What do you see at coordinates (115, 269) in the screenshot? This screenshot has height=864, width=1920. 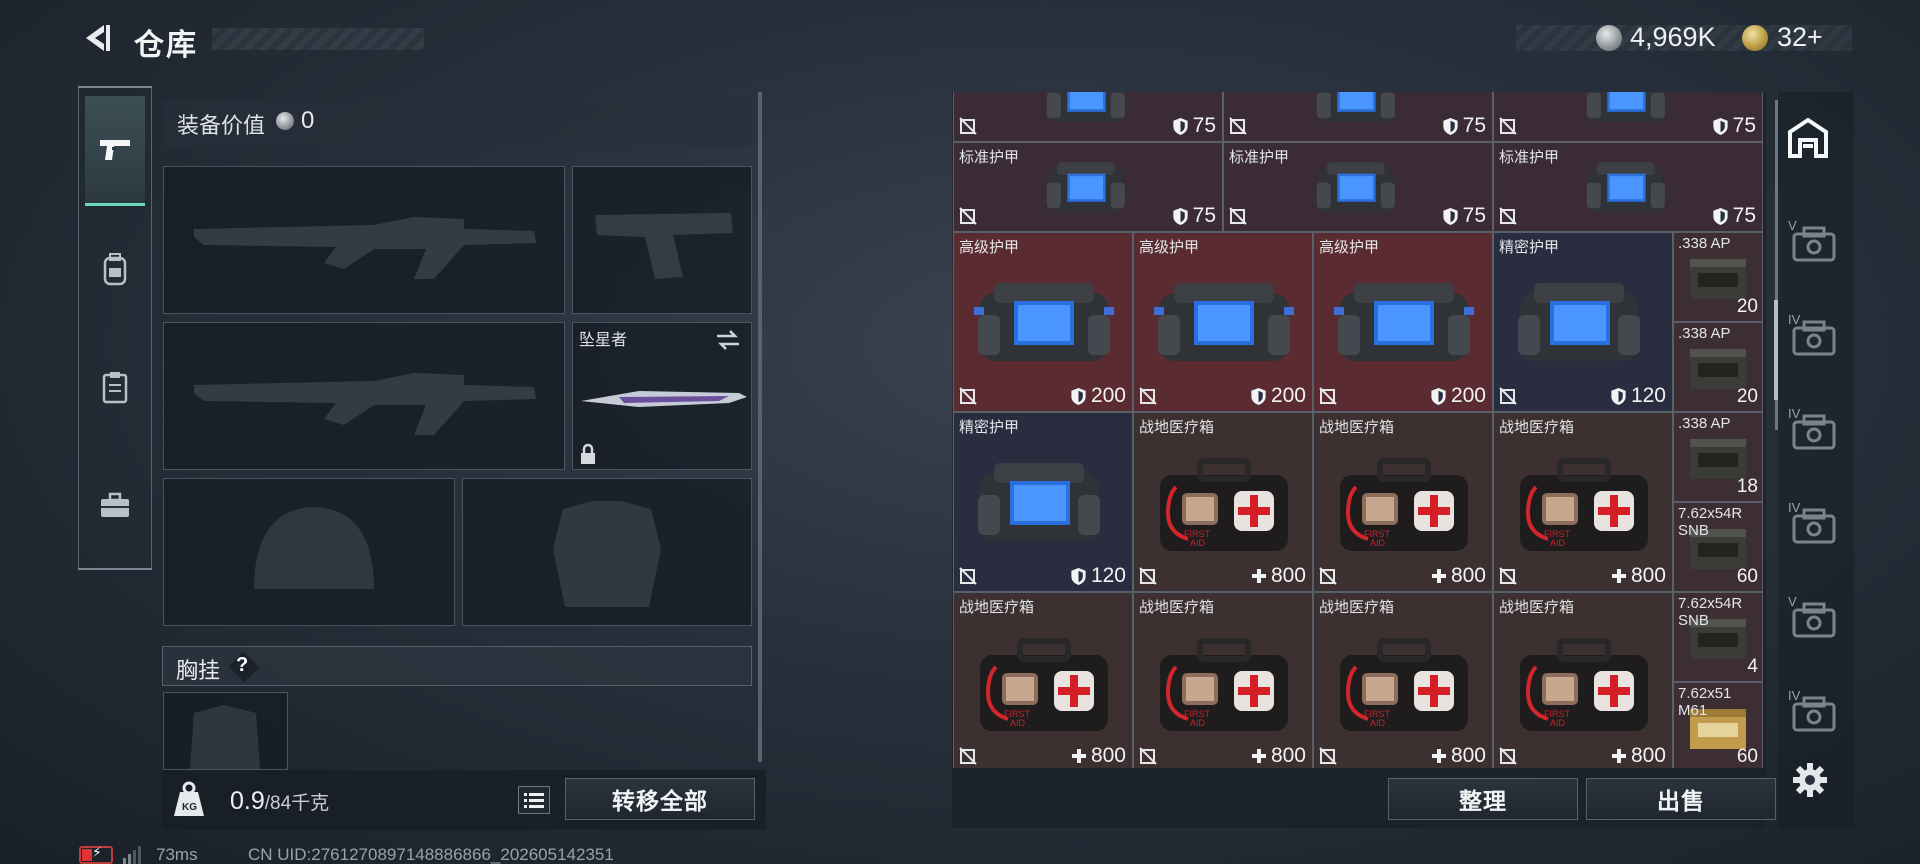 I see `tab-backpack` at bounding box center [115, 269].